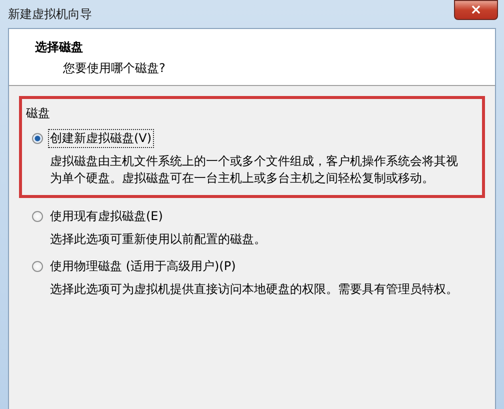 The image size is (504, 409). Describe the element at coordinates (50, 14) in the screenshot. I see `window-title: 新建虚拟机向导` at that location.